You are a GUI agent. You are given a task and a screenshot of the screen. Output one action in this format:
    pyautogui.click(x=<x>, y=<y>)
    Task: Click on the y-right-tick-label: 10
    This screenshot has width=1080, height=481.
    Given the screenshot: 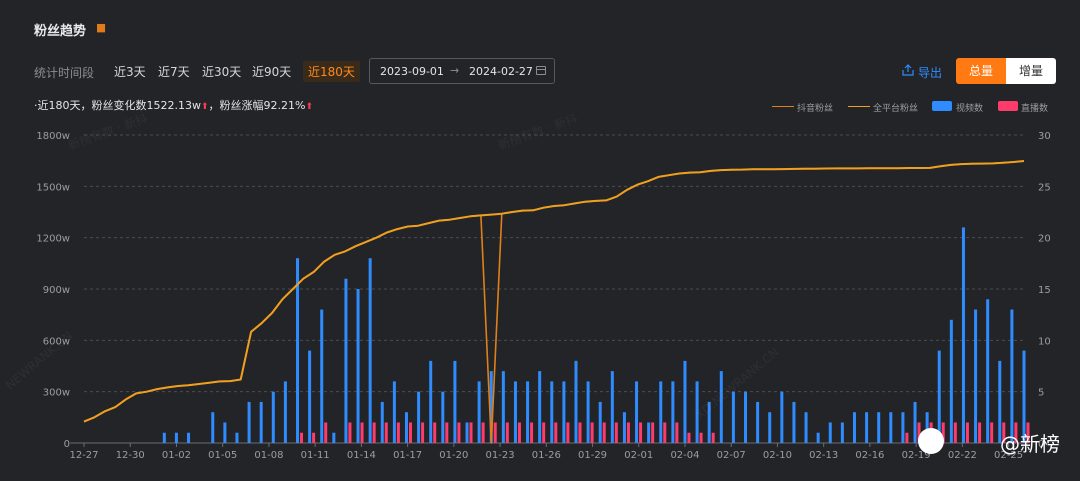 What is the action you would take?
    pyautogui.click(x=1044, y=341)
    